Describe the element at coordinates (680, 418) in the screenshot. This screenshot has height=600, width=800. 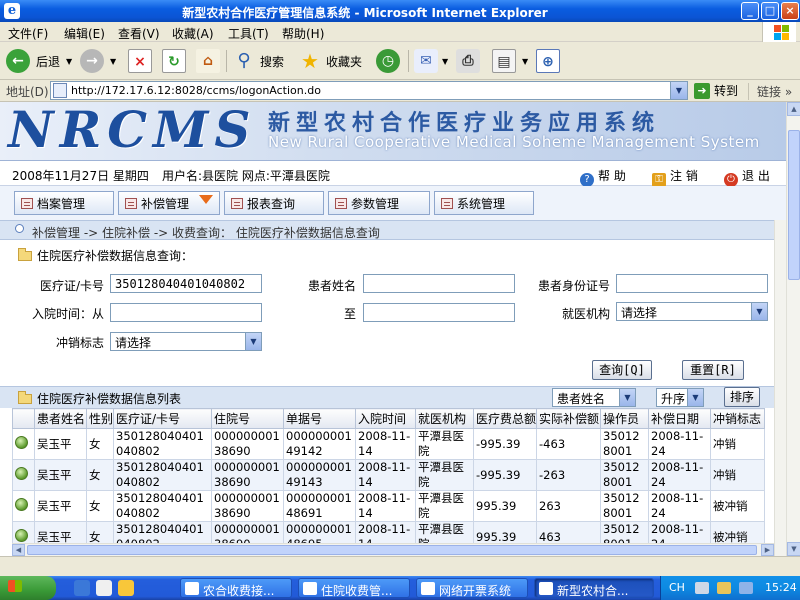
I see `header-comp-date: 补偿日期` at that location.